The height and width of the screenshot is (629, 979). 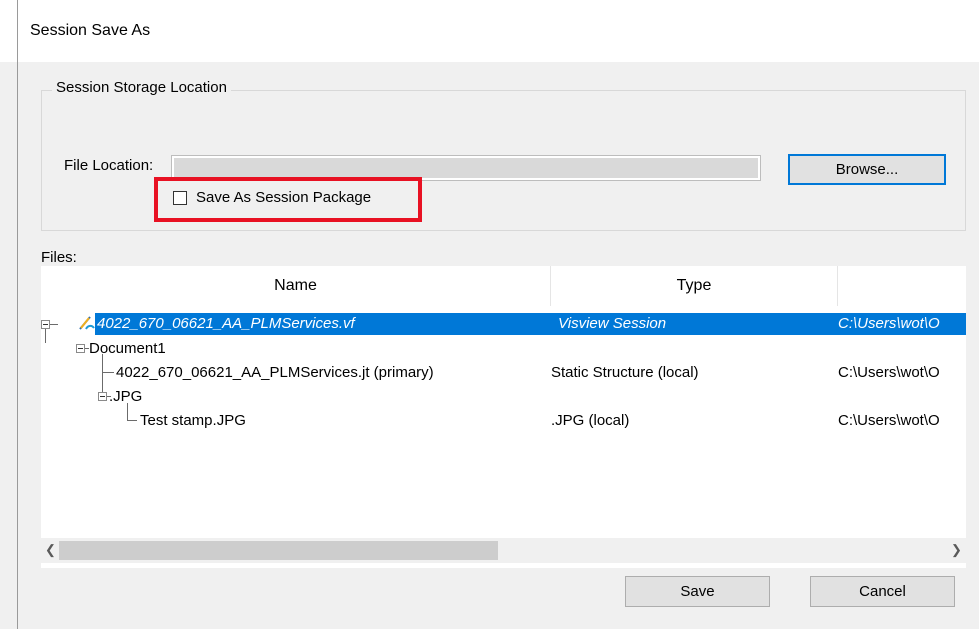 What do you see at coordinates (141, 87) in the screenshot?
I see `storage-group-title: Session Storage Location` at bounding box center [141, 87].